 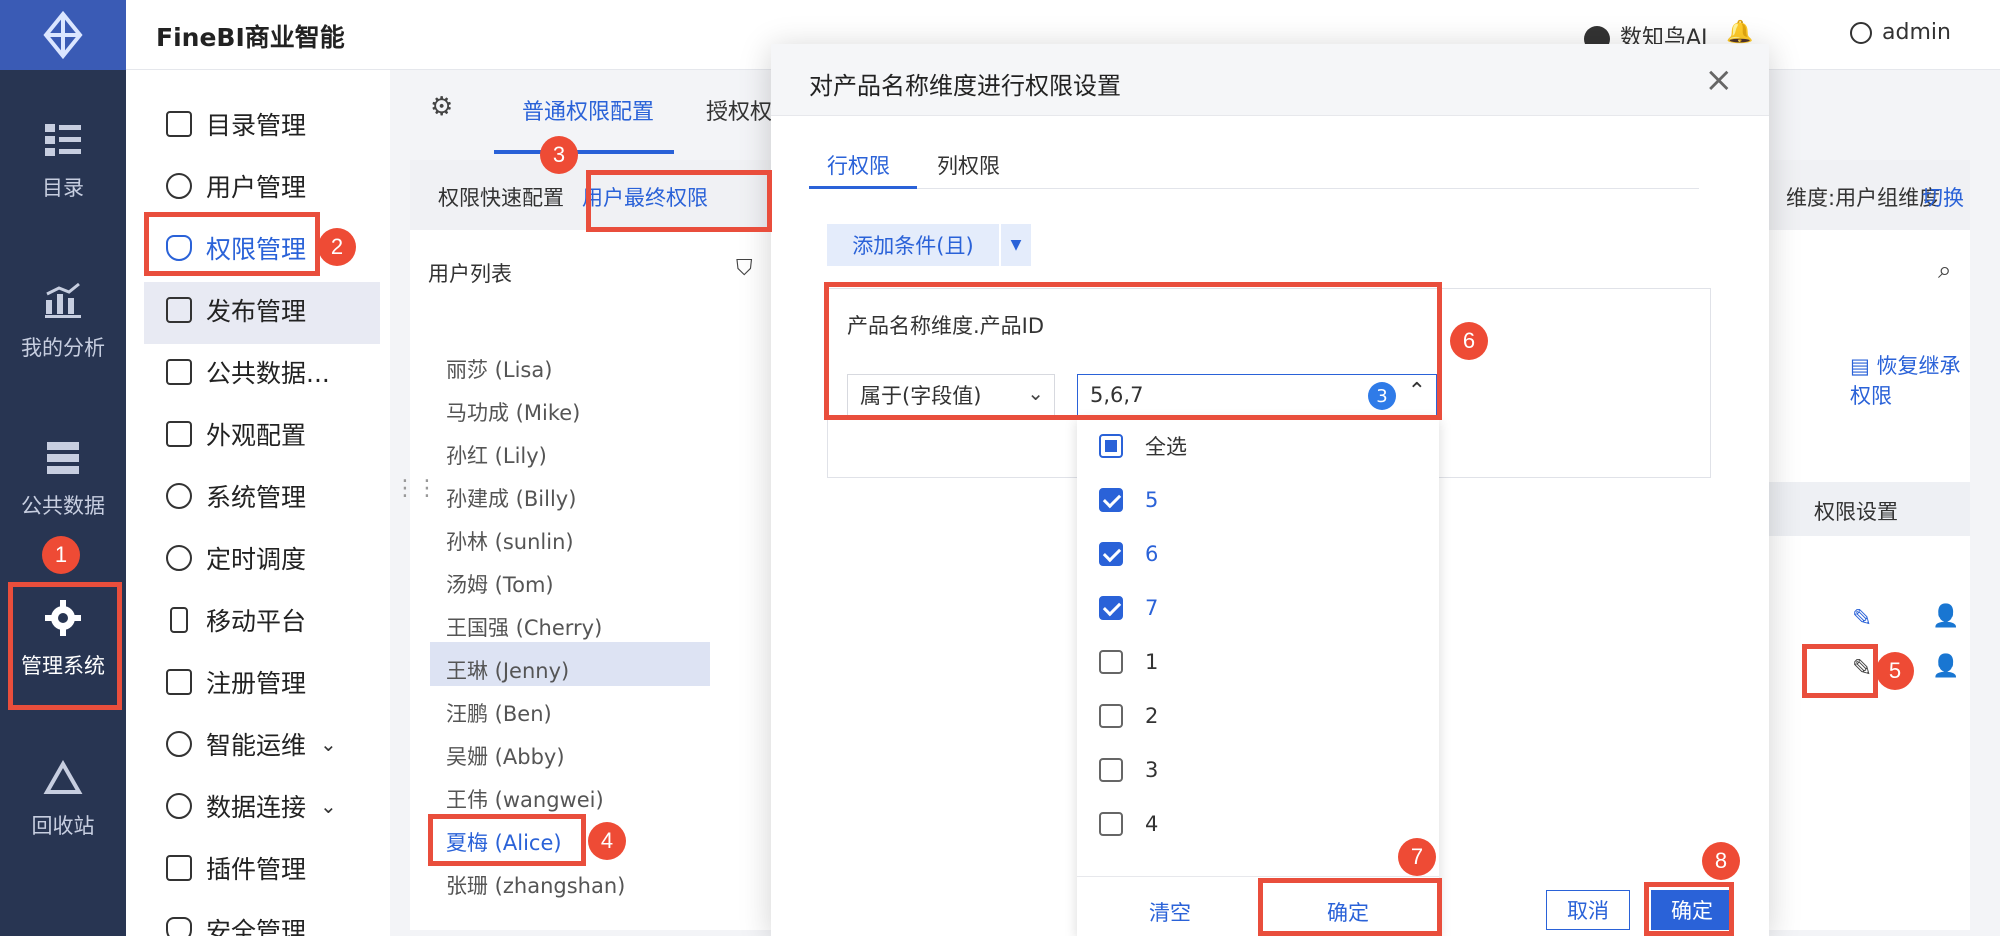 I want to click on menu-item-catalog-mgmt: 目录管理, so click(x=236, y=124).